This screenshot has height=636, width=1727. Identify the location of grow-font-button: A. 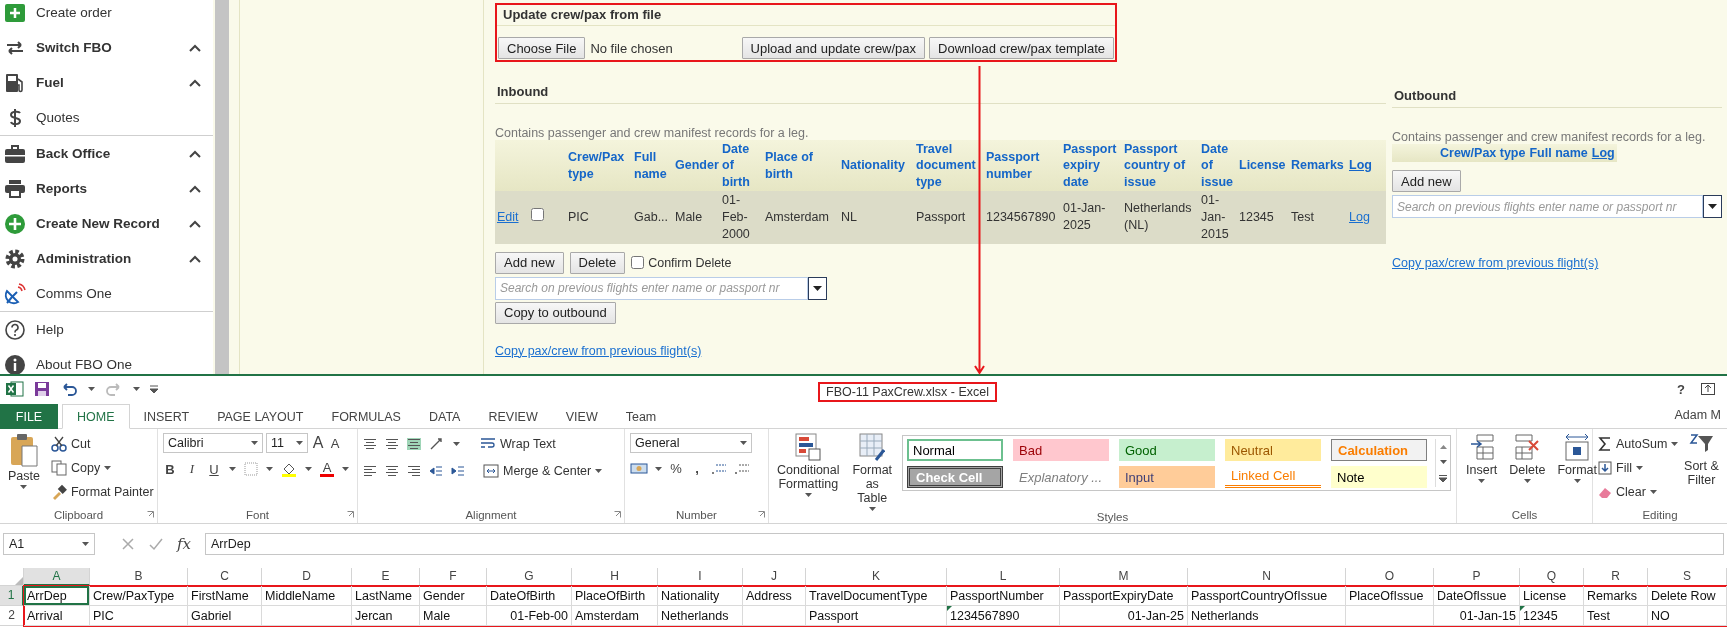
(318, 443).